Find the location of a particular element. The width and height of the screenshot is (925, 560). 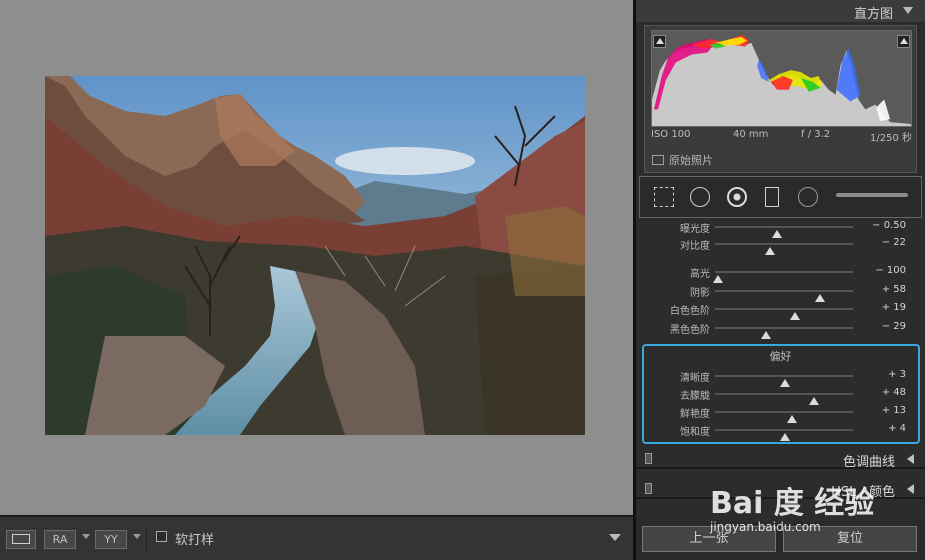

slider-label: 对比度 is located at coordinates (695, 246).